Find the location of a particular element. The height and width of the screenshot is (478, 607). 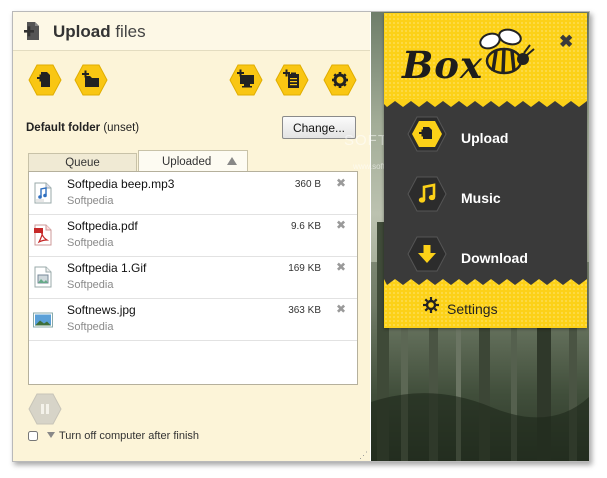

shutdown-checkbox is located at coordinates (33, 436).